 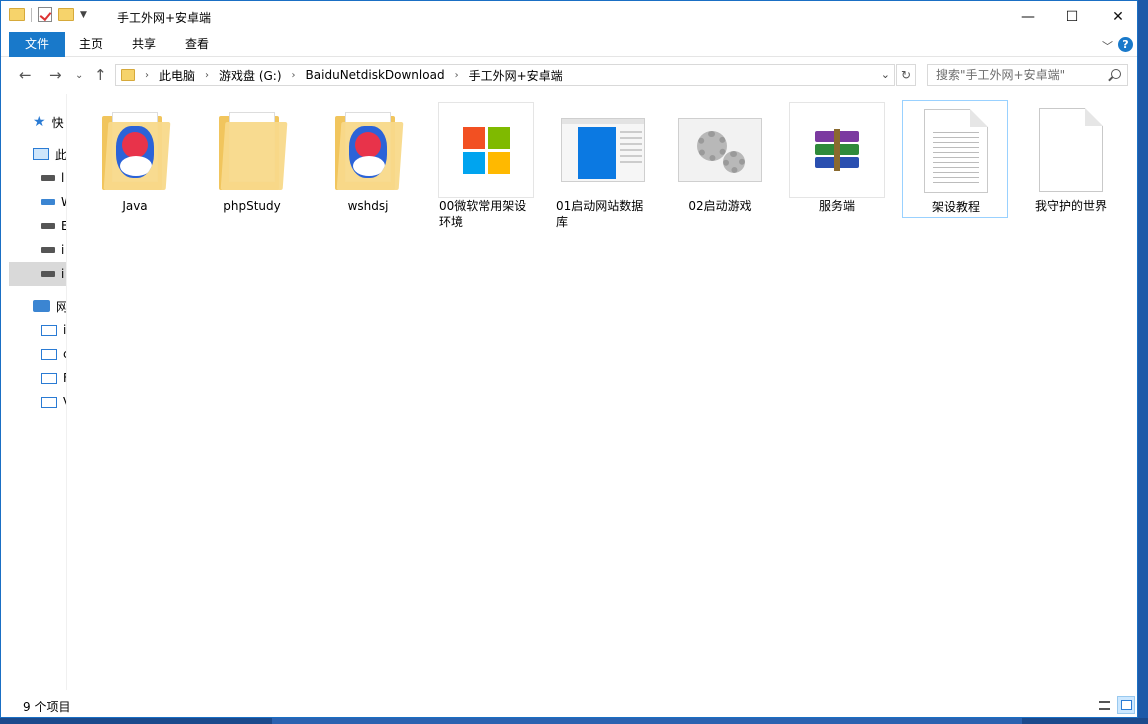 I want to click on nav-network-computer: F, so click(x=37, y=378).